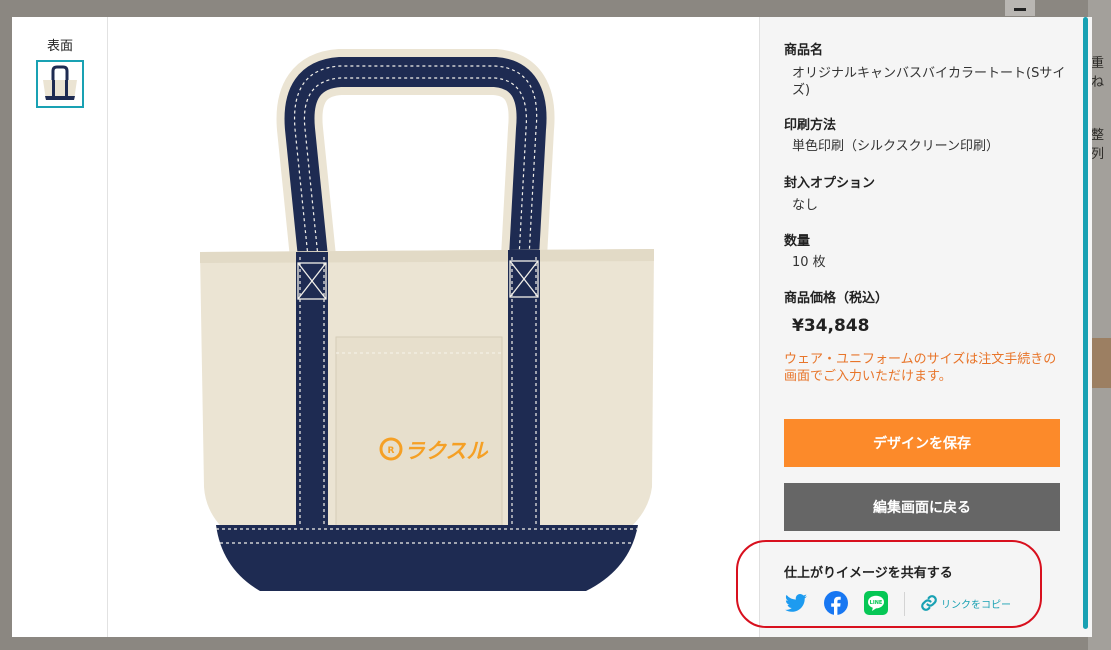 The height and width of the screenshot is (650, 1111). Describe the element at coordinates (1085, 323) in the screenshot. I see `modal-scrollbar` at that location.